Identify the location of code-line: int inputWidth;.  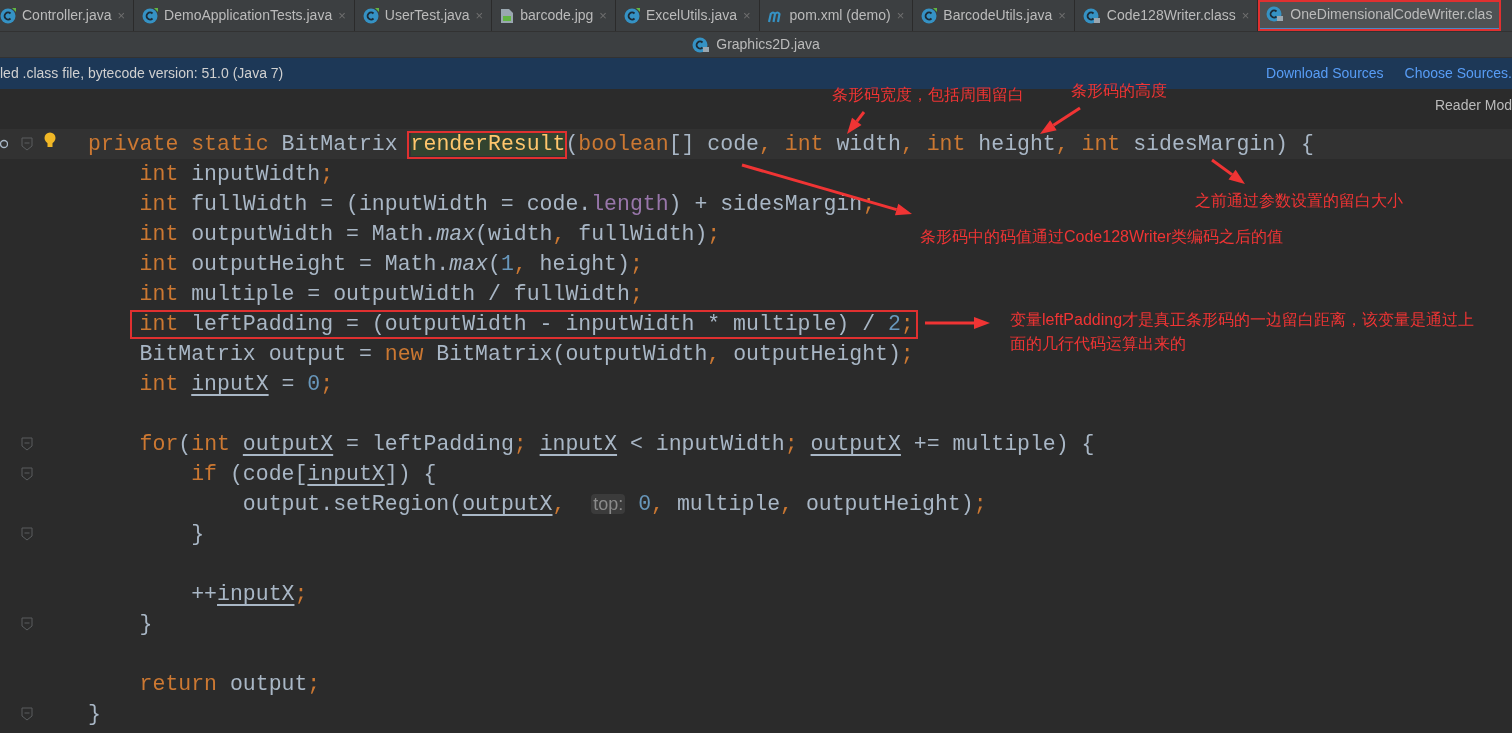
(236, 174).